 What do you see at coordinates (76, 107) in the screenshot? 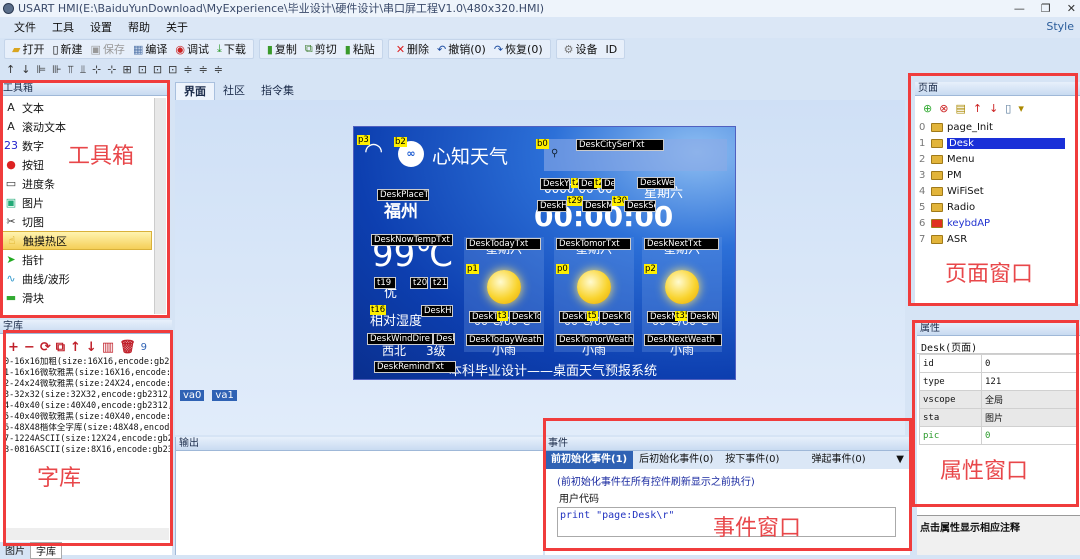
I see `toolbox-item: A 文本` at bounding box center [76, 107].